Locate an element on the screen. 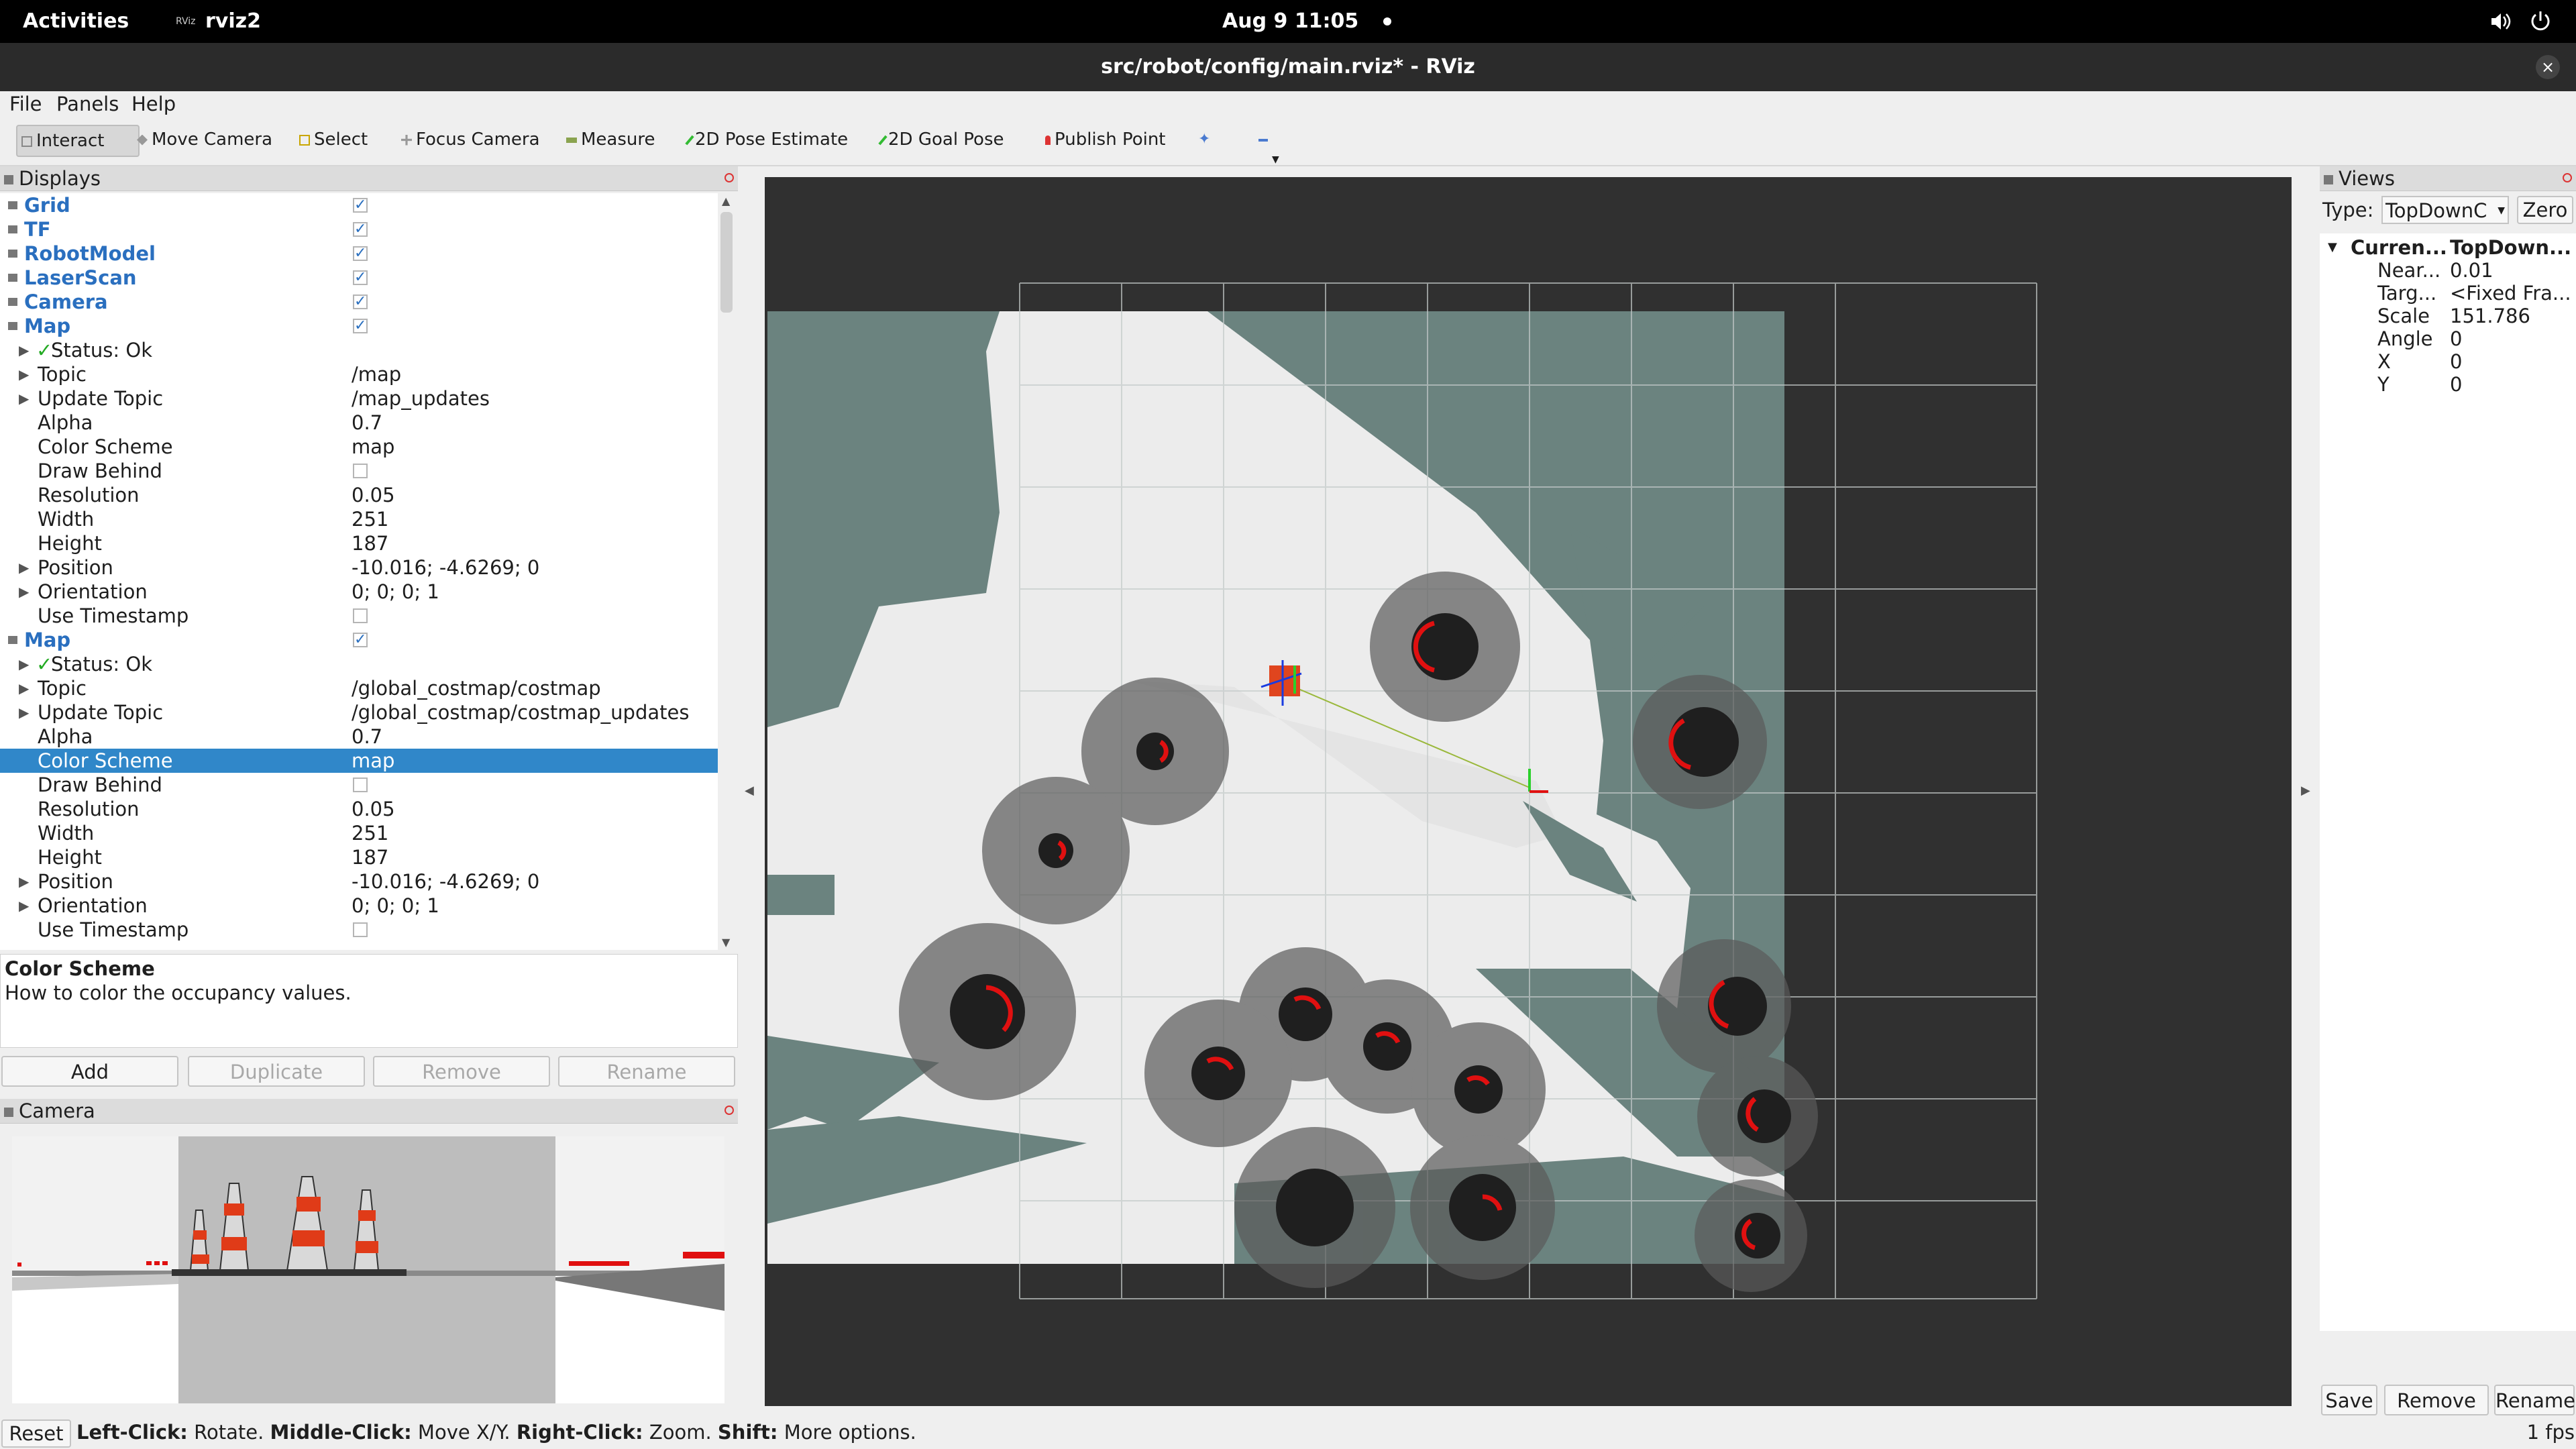 The width and height of the screenshot is (2576, 1449). display-tf: TF ✓ is located at coordinates (359, 229).